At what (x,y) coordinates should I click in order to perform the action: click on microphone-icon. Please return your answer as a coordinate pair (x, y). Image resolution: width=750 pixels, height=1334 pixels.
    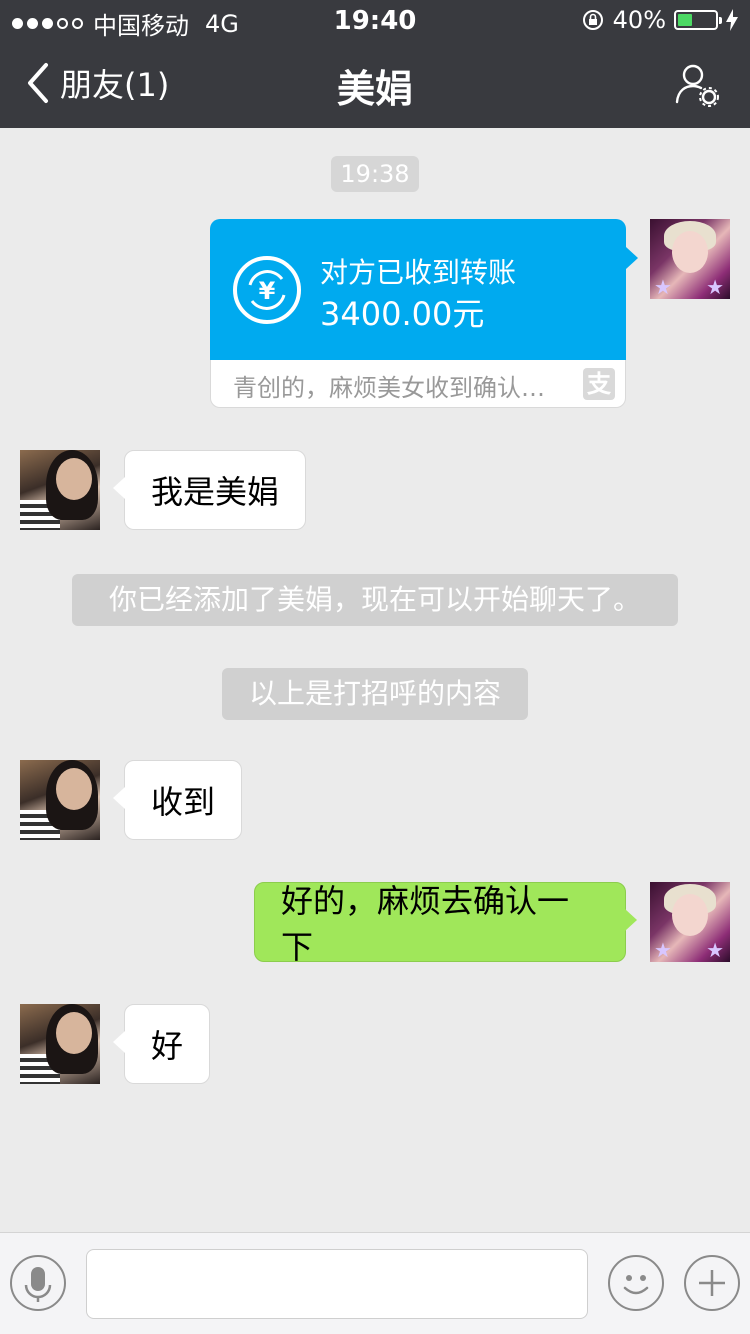
    Looking at the image, I should click on (38, 1284).